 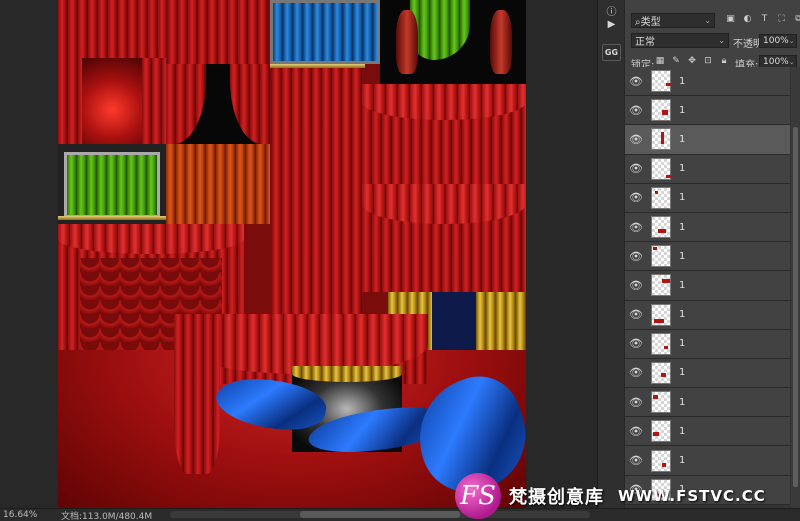 What do you see at coordinates (112, 101) in the screenshot?
I see `curtain-tile-red-spotlight` at bounding box center [112, 101].